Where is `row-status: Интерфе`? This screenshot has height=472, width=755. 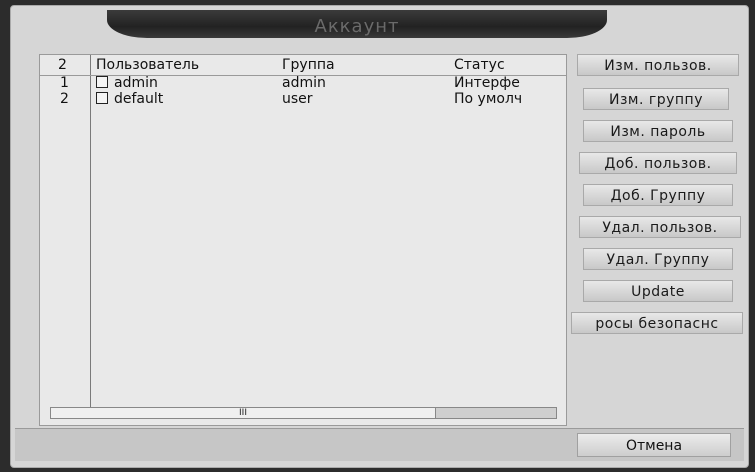 row-status: Интерфе is located at coordinates (487, 83).